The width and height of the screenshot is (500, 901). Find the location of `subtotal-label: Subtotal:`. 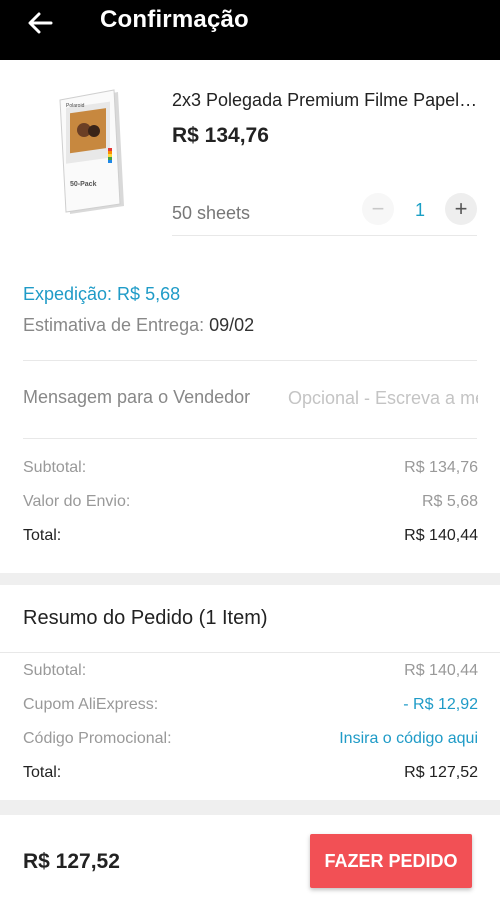

subtotal-label: Subtotal: is located at coordinates (55, 467).